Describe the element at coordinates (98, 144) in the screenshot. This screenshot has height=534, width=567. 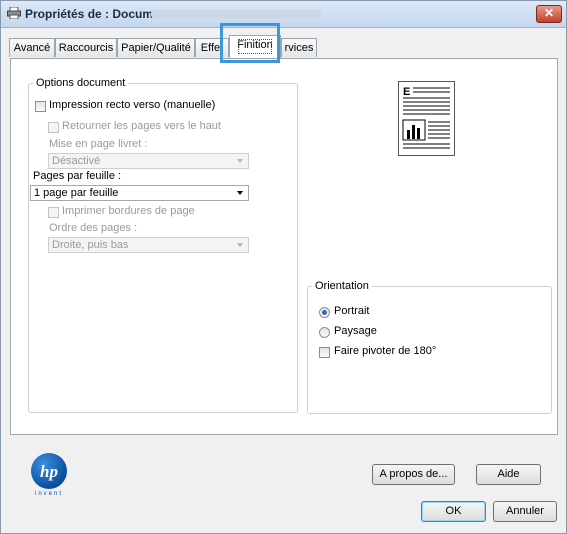
I see `booklet-label: Mise en page livret :` at that location.